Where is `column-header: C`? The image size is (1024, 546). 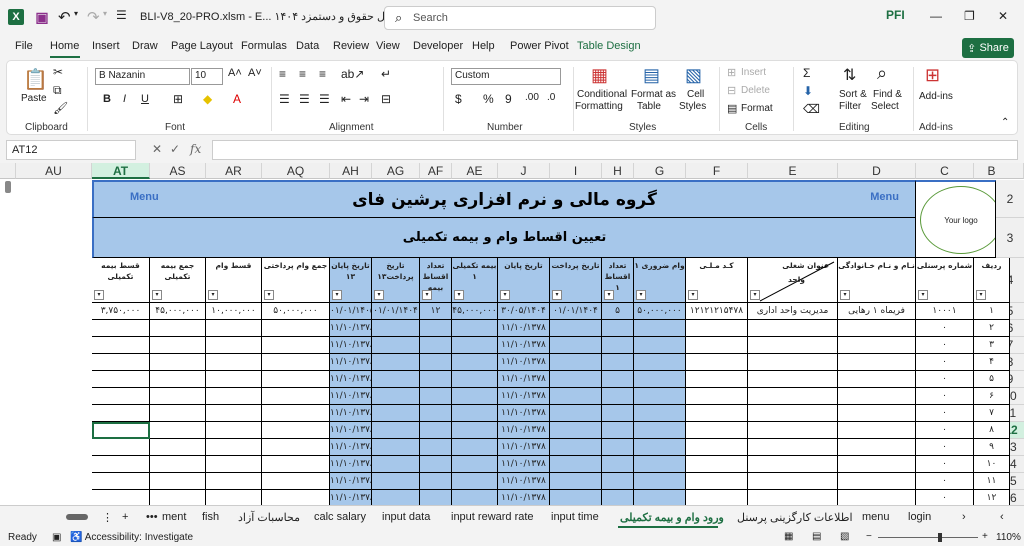 column-header: C is located at coordinates (945, 171).